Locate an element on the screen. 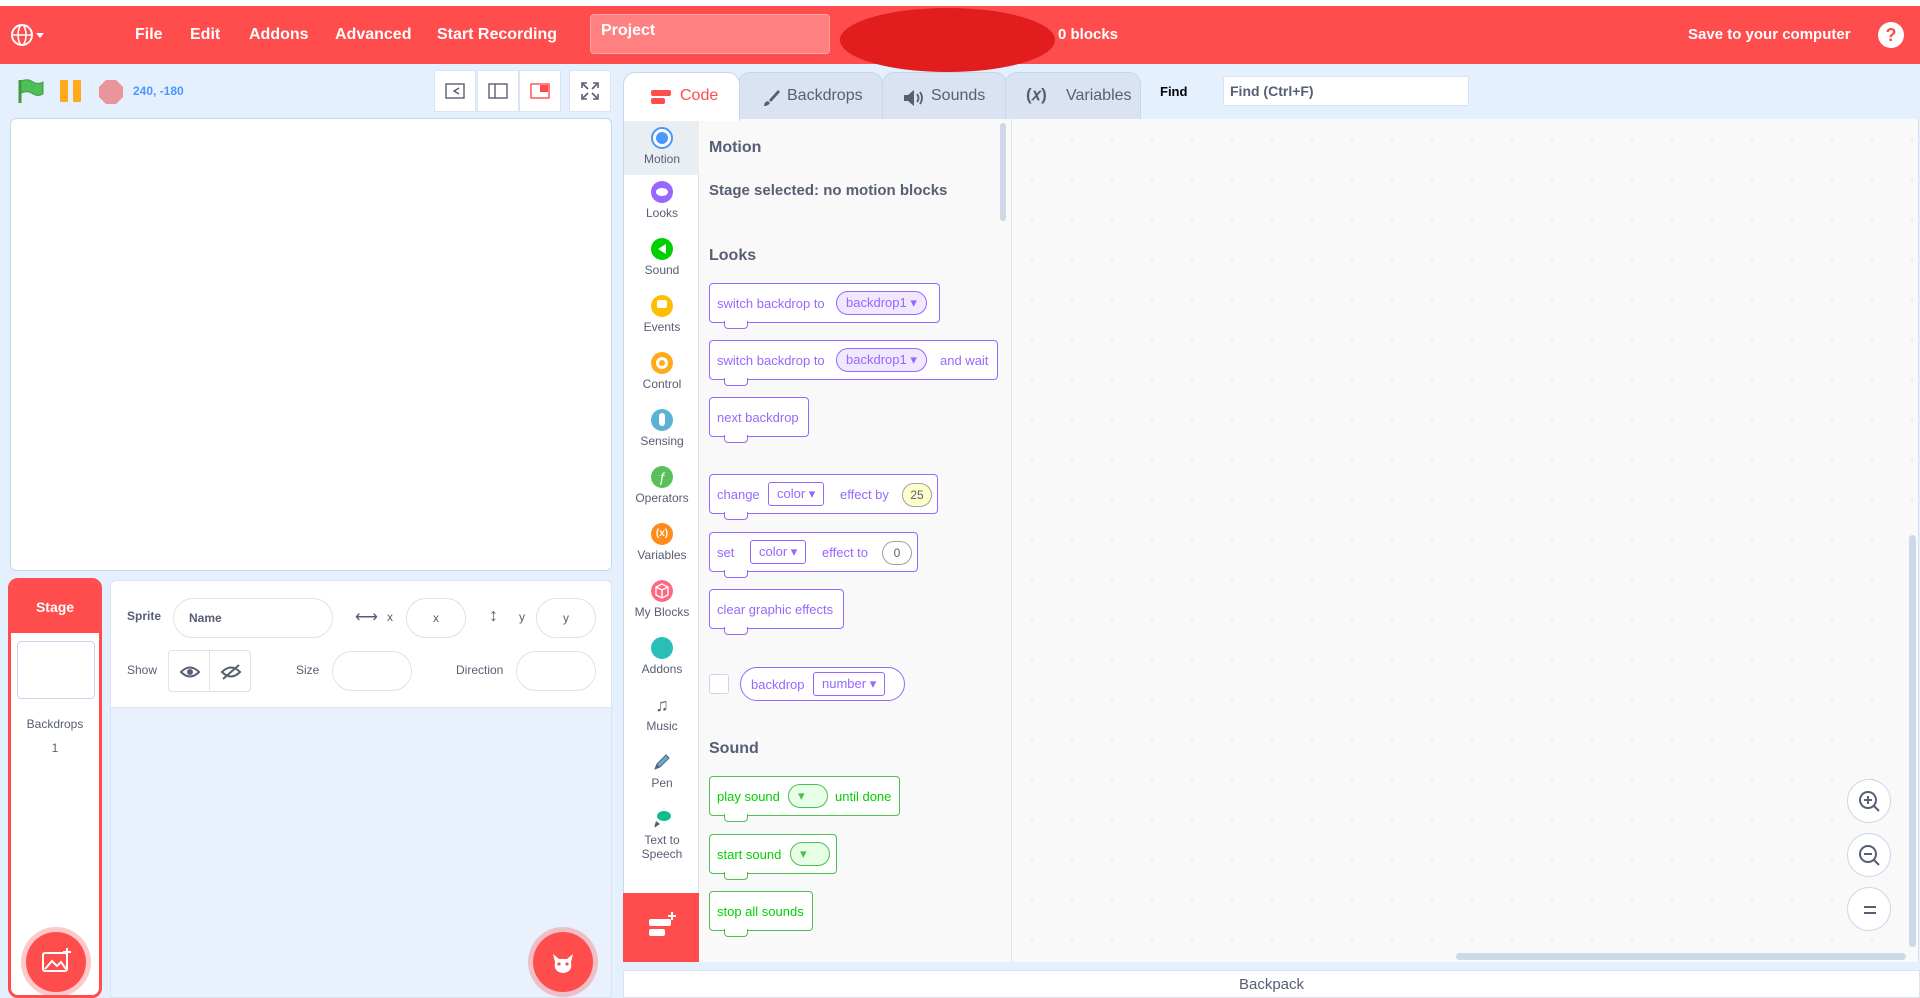 This screenshot has width=1920, height=998. y-label: y is located at coordinates (522, 617).